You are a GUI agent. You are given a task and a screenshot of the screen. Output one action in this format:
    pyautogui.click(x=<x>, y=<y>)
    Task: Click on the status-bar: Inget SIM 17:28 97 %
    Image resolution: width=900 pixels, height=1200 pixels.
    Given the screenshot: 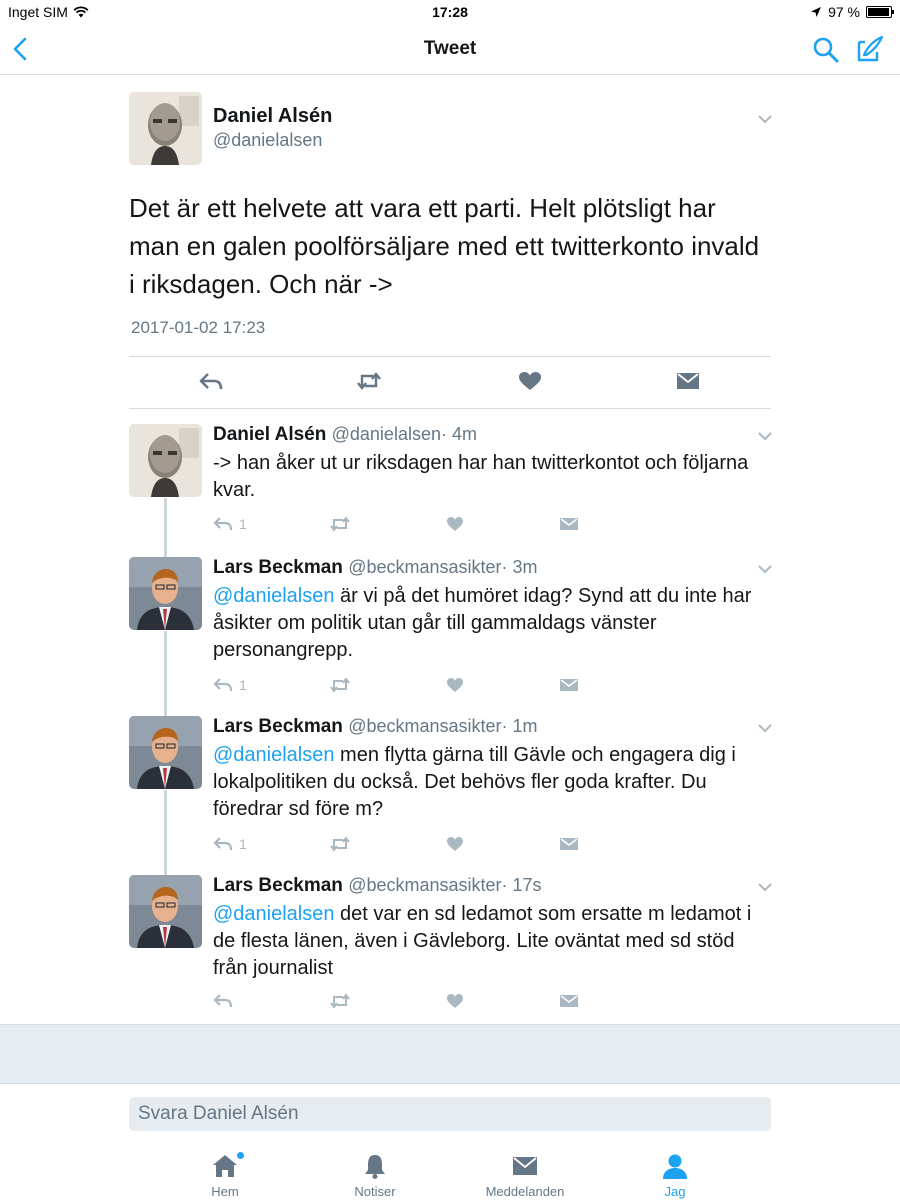 What is the action you would take?
    pyautogui.click(x=450, y=12)
    